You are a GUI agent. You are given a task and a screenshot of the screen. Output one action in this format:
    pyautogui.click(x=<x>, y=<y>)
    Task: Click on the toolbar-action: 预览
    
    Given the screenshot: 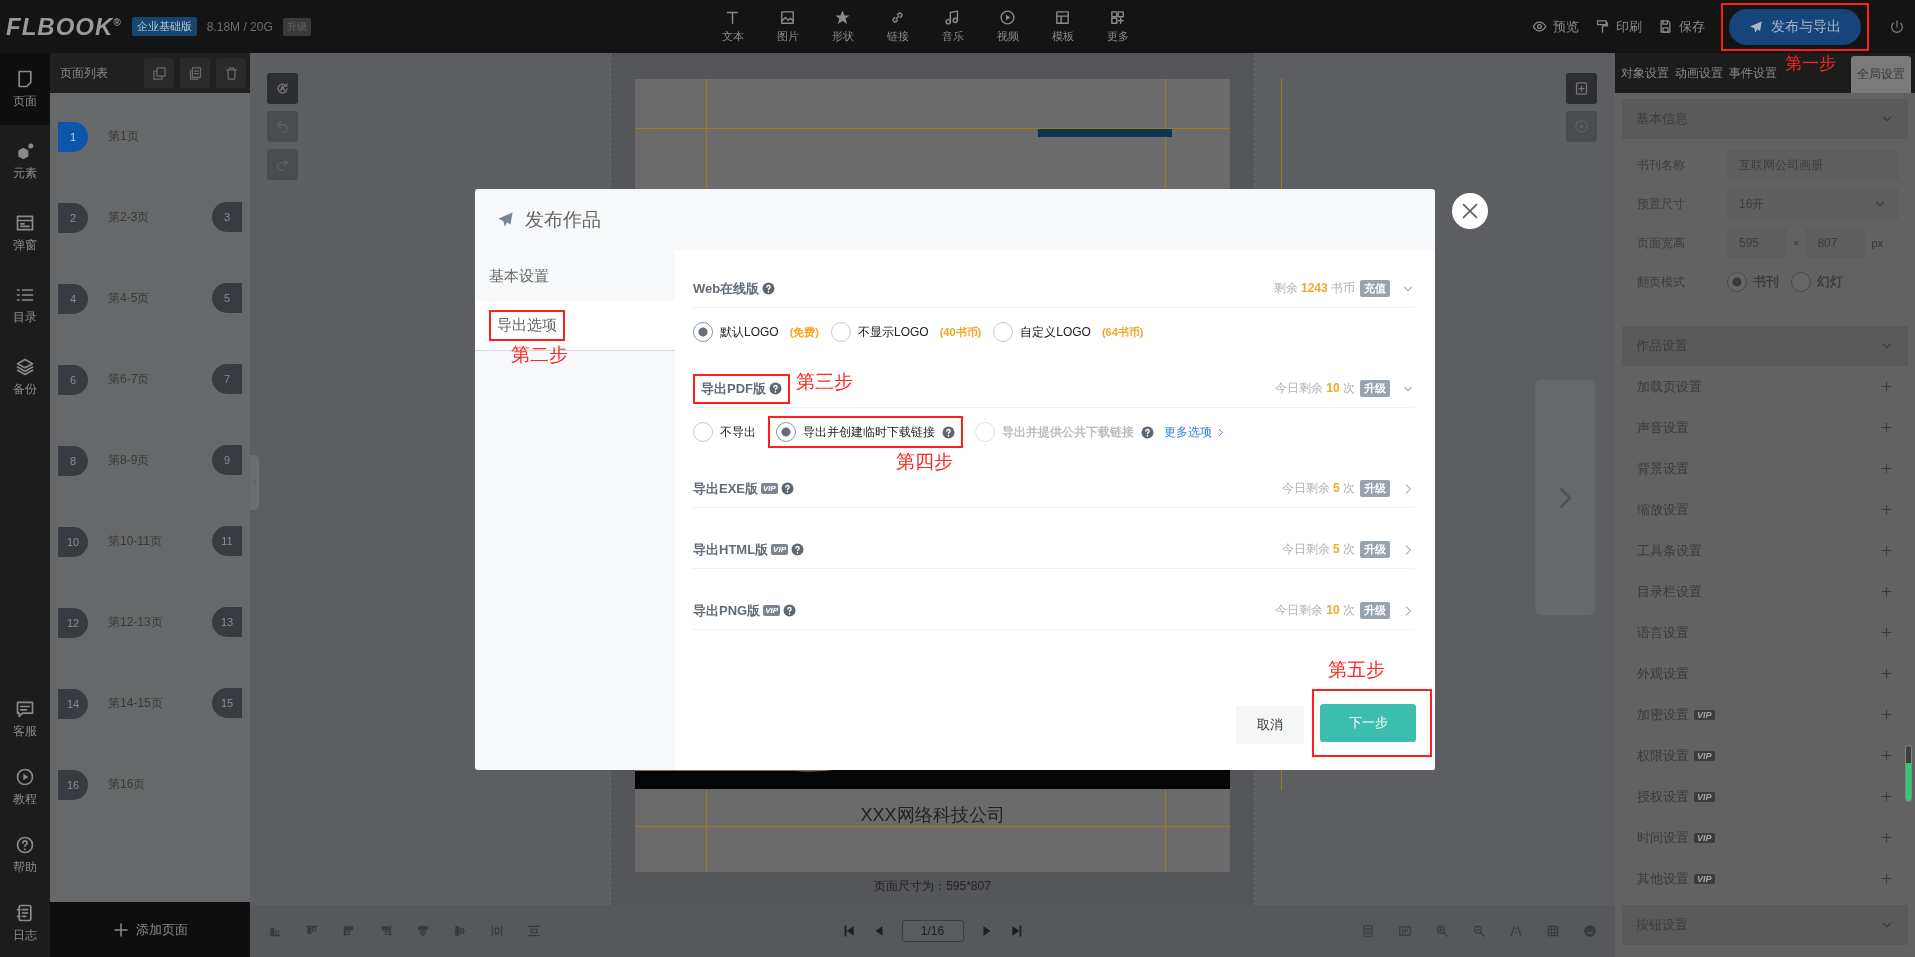 What is the action you would take?
    pyautogui.click(x=1555, y=26)
    